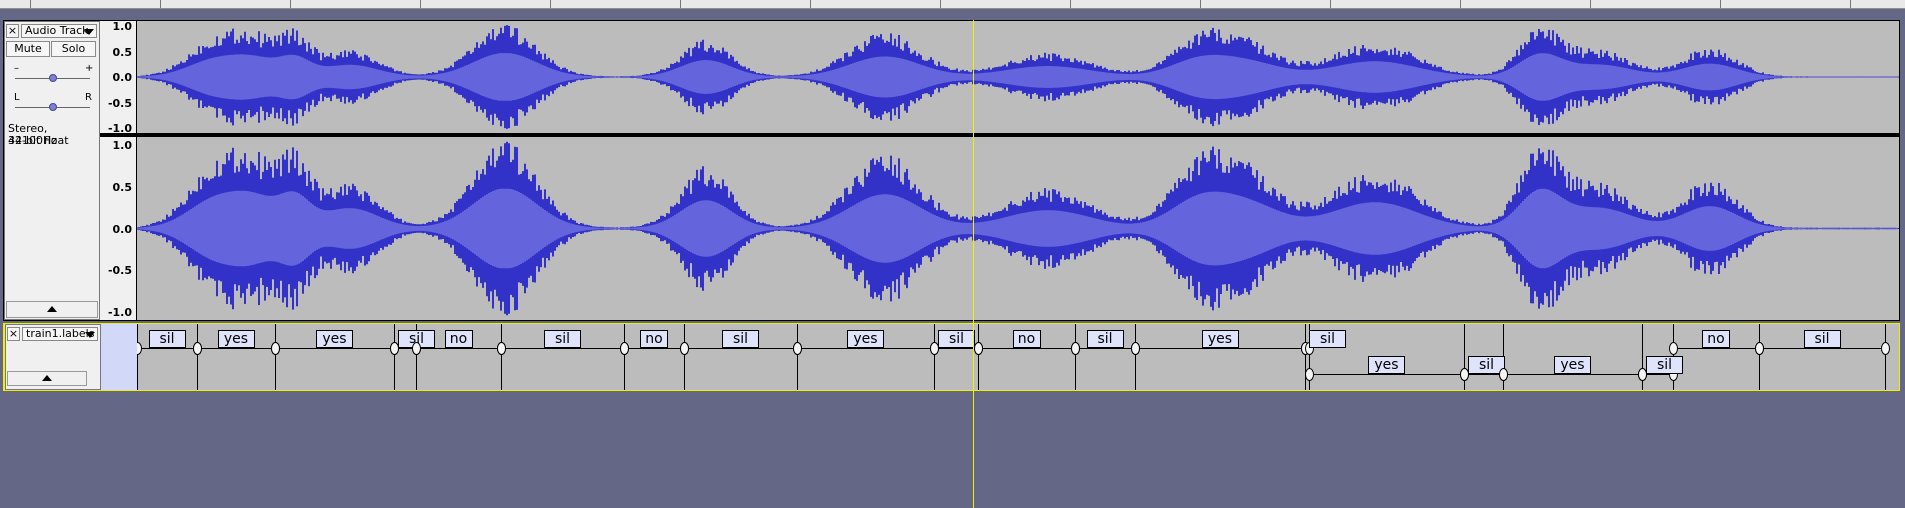 The height and width of the screenshot is (508, 1905). I want to click on label-track-close-button: ×, so click(13, 334).